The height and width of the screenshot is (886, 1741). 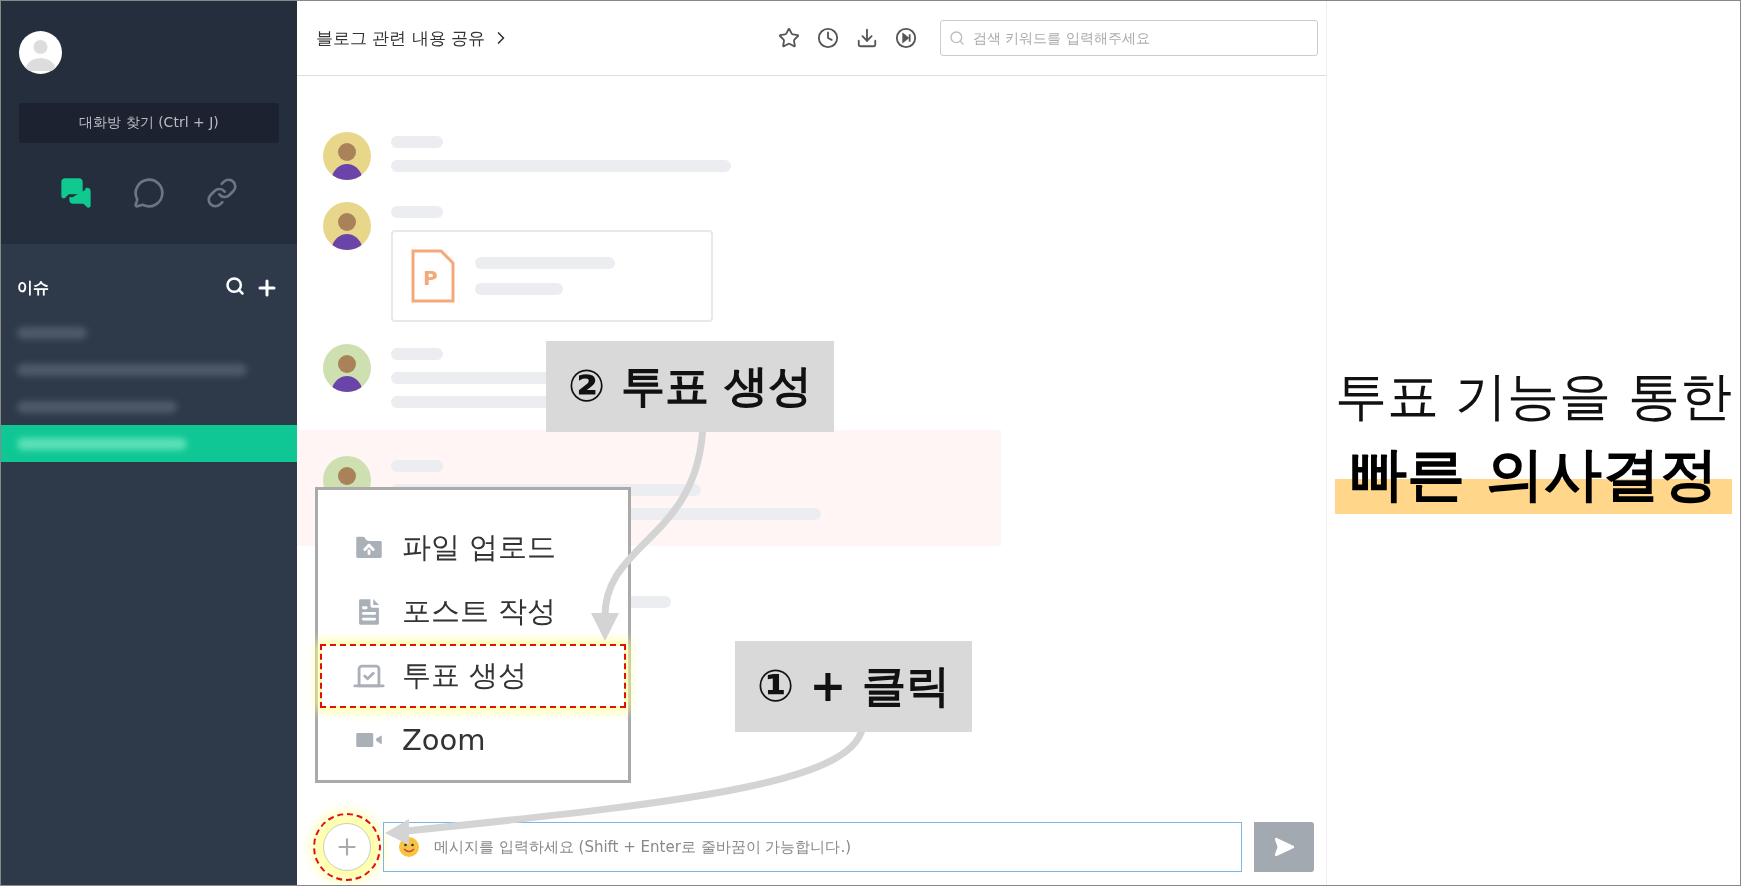 What do you see at coordinates (828, 38) in the screenshot?
I see `clock-icon` at bounding box center [828, 38].